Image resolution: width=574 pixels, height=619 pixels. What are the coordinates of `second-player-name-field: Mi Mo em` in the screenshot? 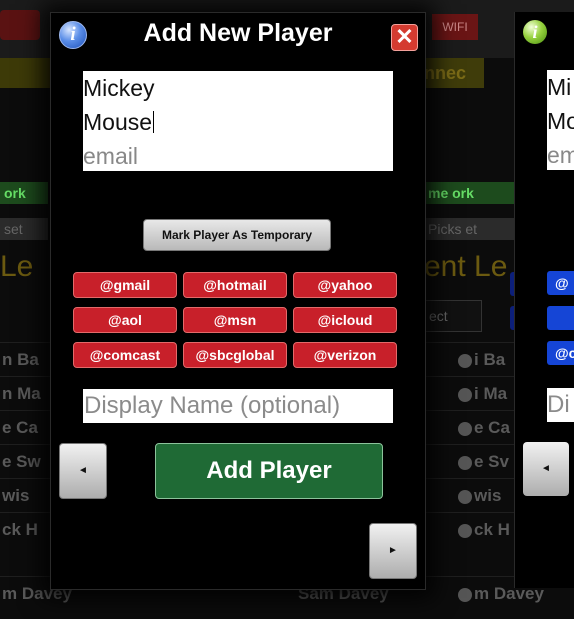 It's located at (560, 120).